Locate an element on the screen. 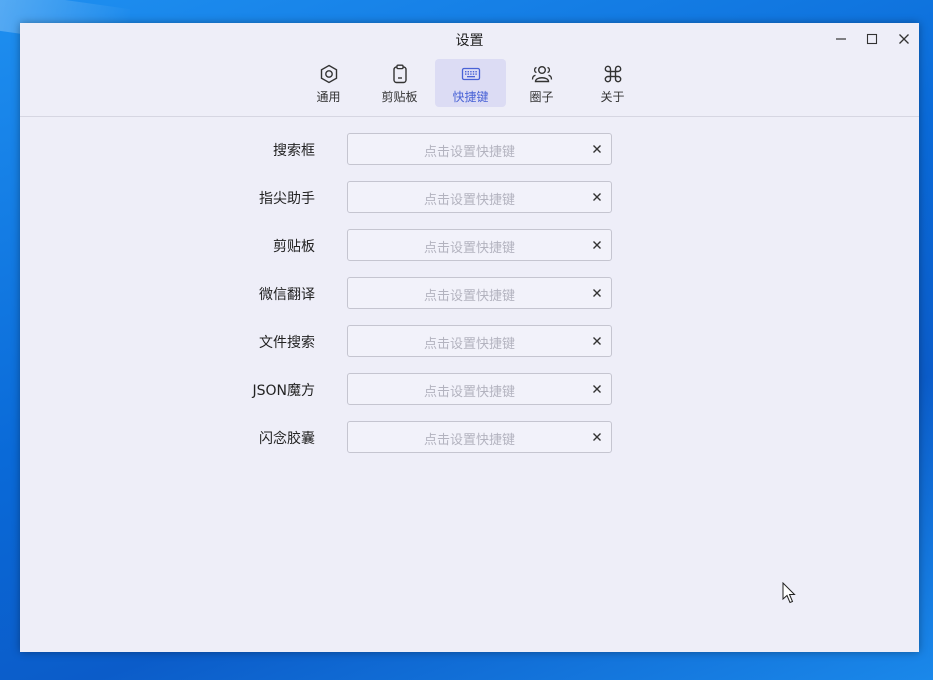 The height and width of the screenshot is (680, 933). shortcut-label: 剪贴板 is located at coordinates (294, 247).